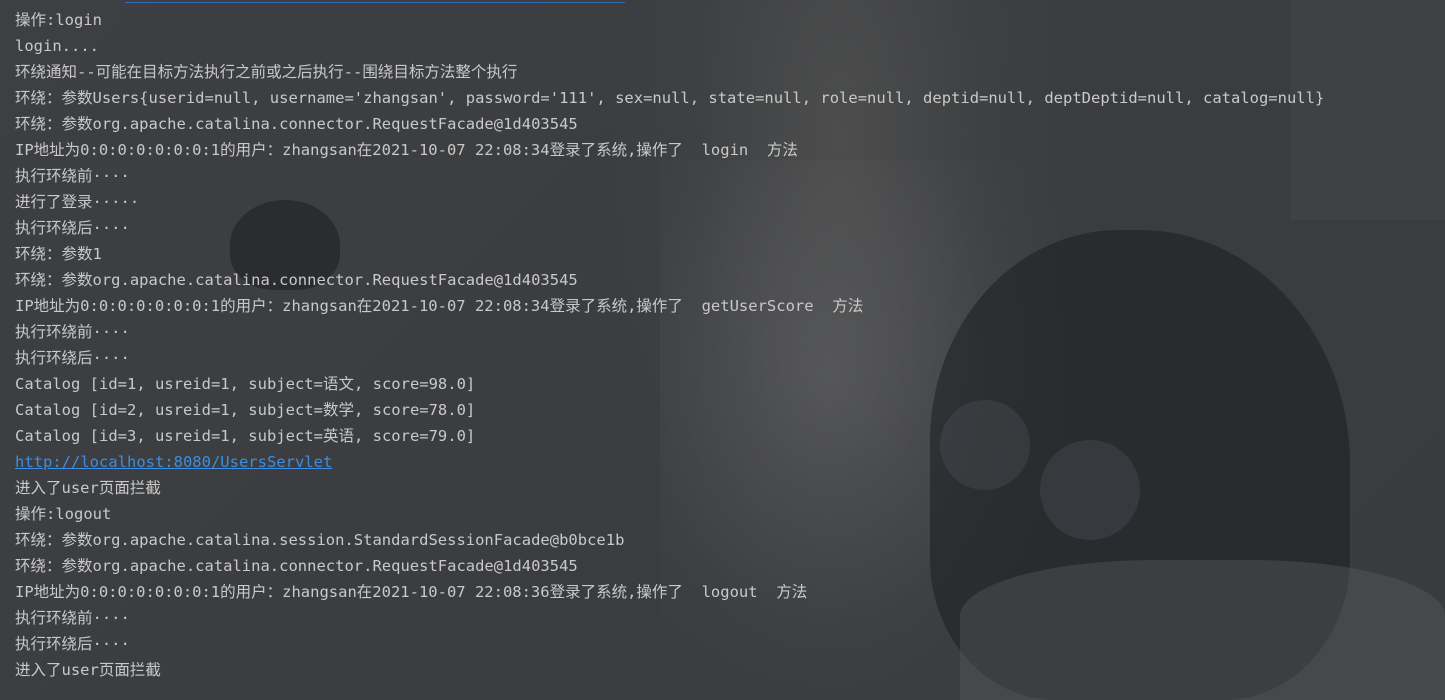  I want to click on servlet-url-link: http://localhost:8080/UsersServlet, so click(669, 462).